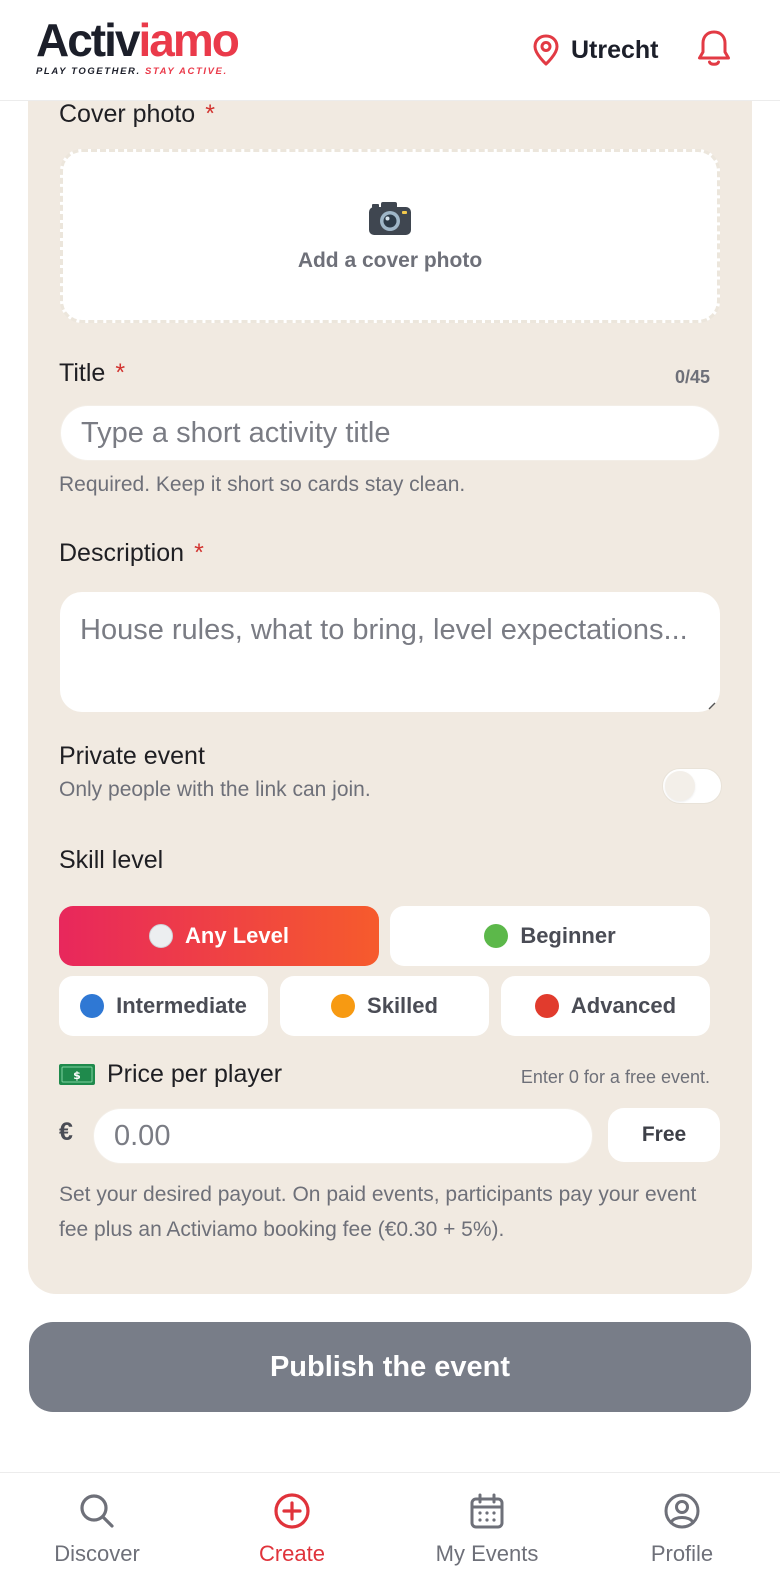 This screenshot has width=780, height=1590. I want to click on cover-photo-hint: Add a cover photo, so click(390, 260).